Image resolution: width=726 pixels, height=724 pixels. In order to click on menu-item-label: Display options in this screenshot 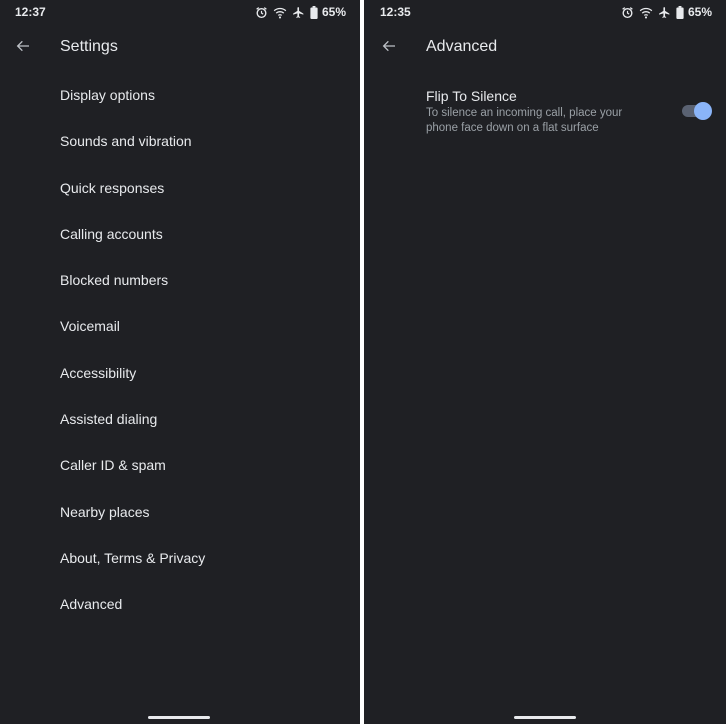, I will do `click(107, 95)`.